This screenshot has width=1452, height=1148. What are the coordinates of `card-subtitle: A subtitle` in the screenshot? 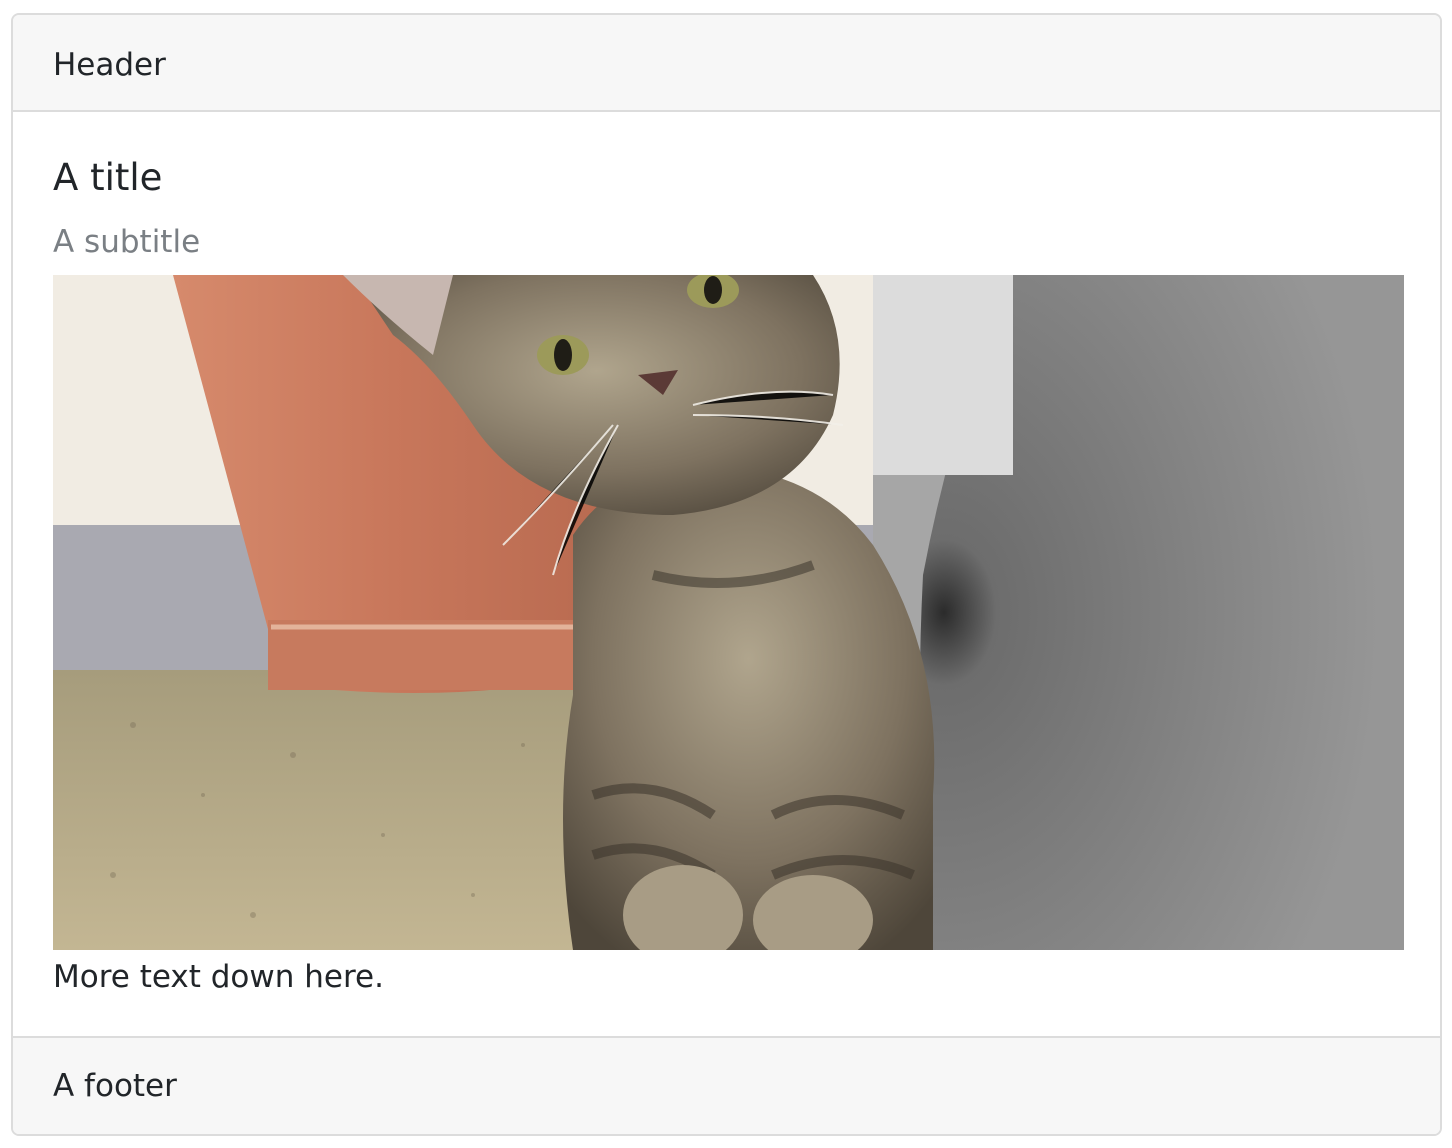 It's located at (127, 242).